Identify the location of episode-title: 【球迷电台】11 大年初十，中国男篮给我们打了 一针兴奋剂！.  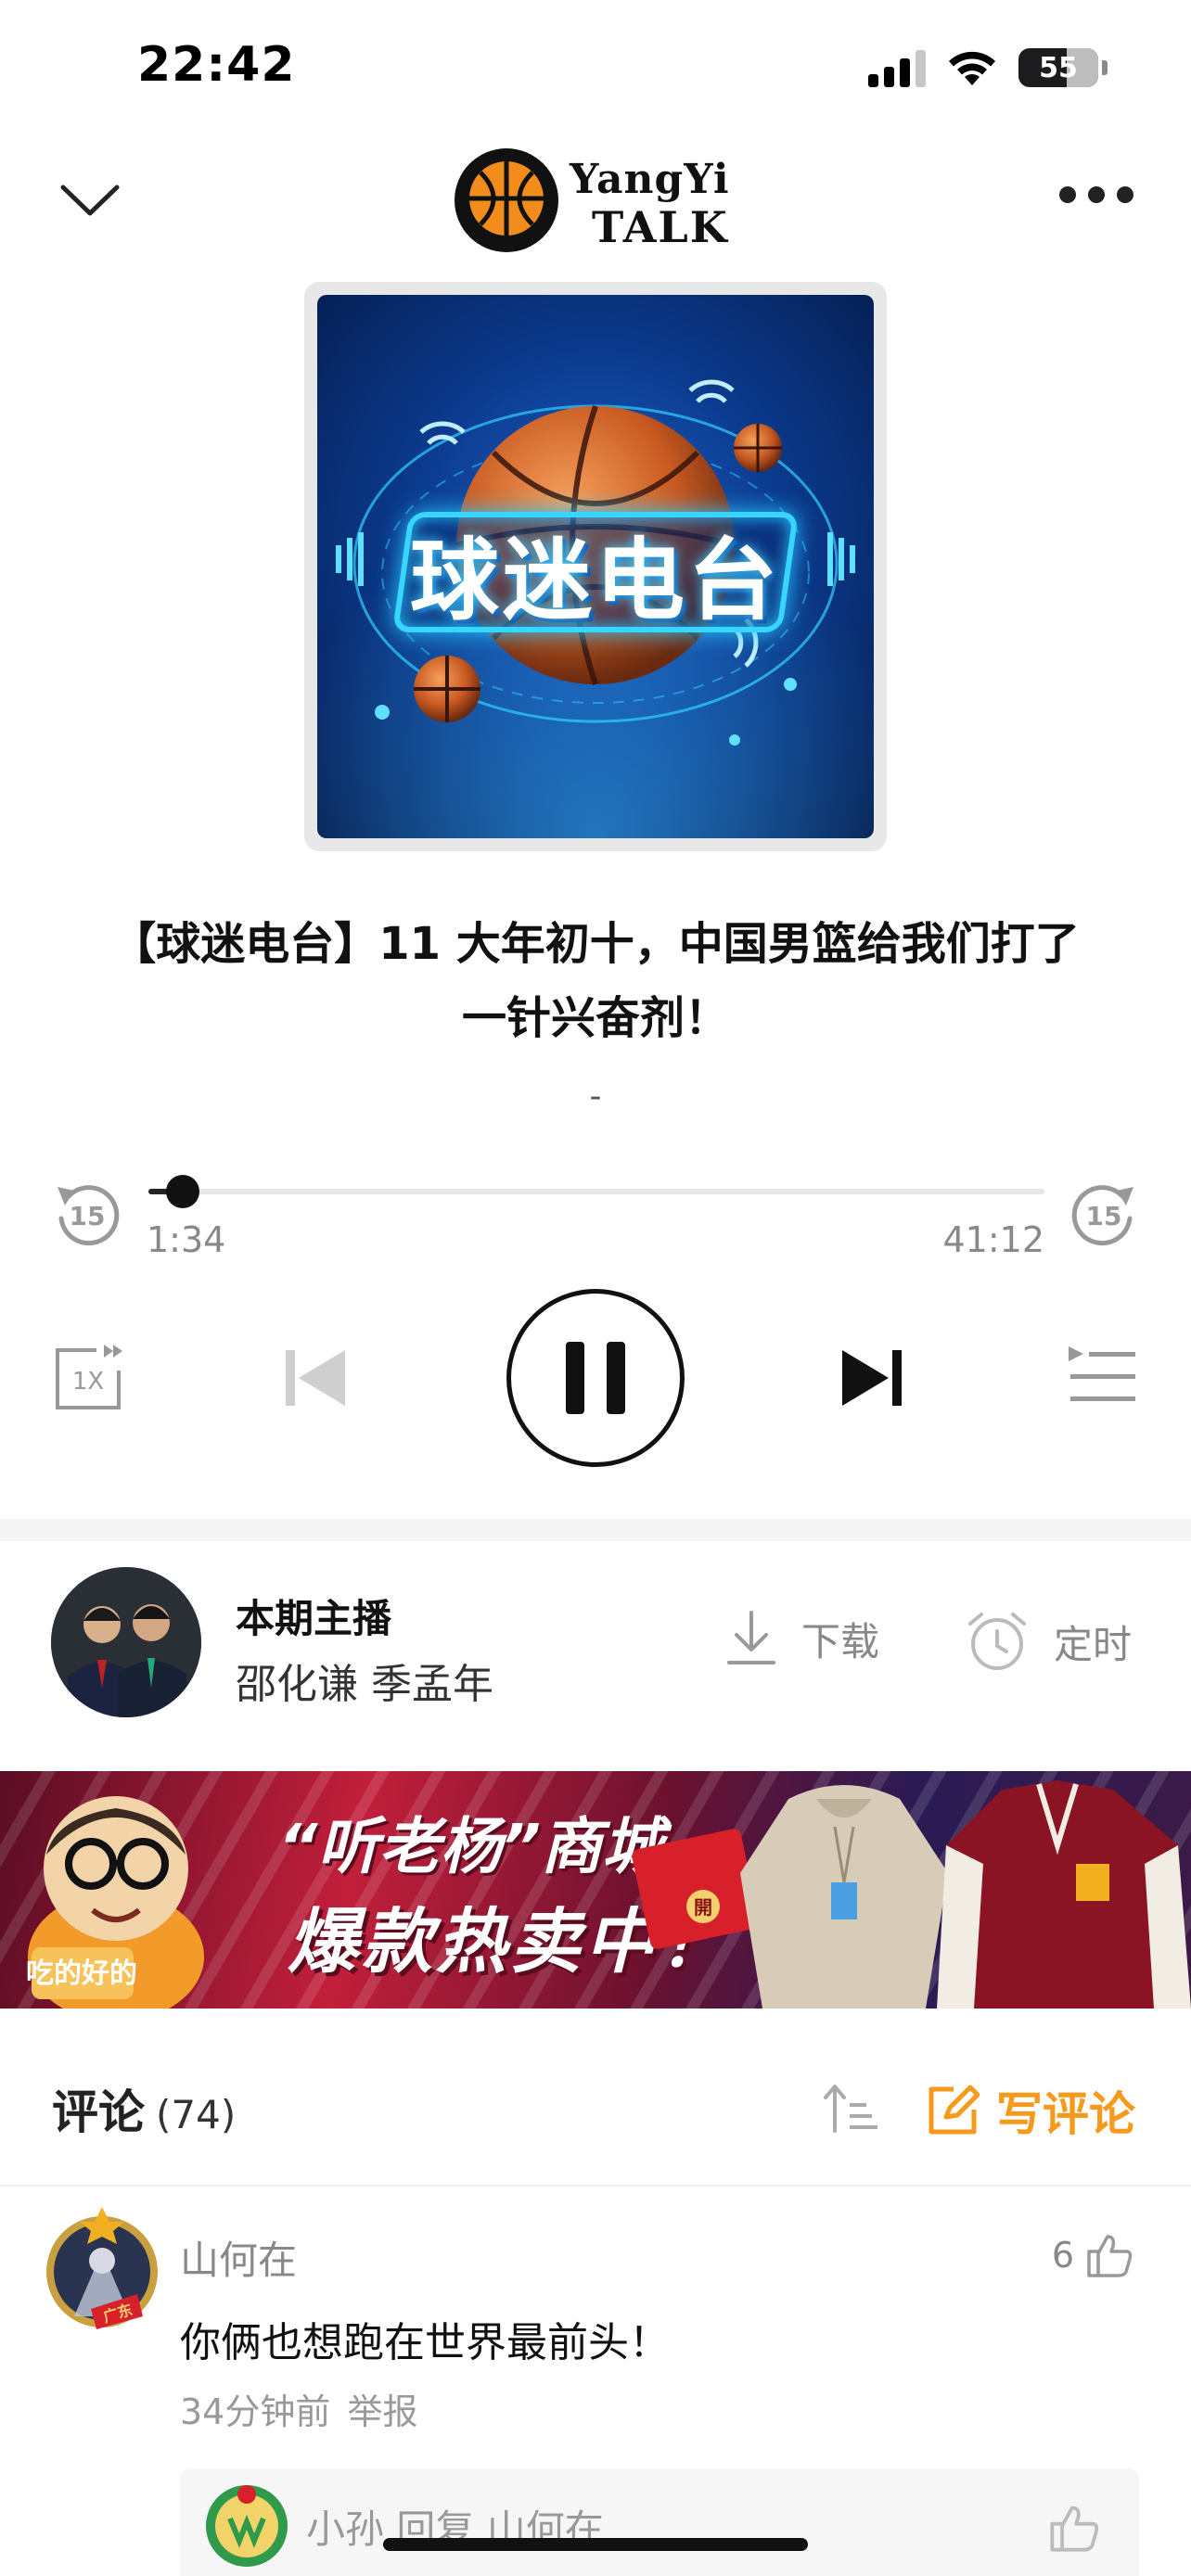
(595, 981).